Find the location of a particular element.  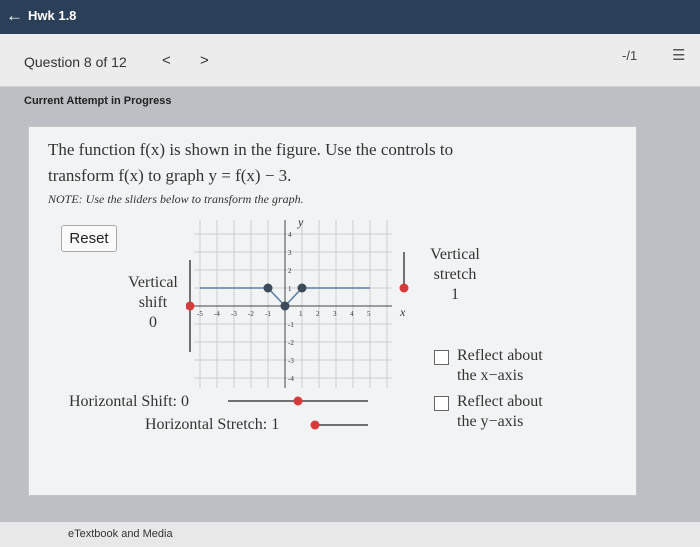

reflect-y-label2: the y−axis is located at coordinates (490, 421).